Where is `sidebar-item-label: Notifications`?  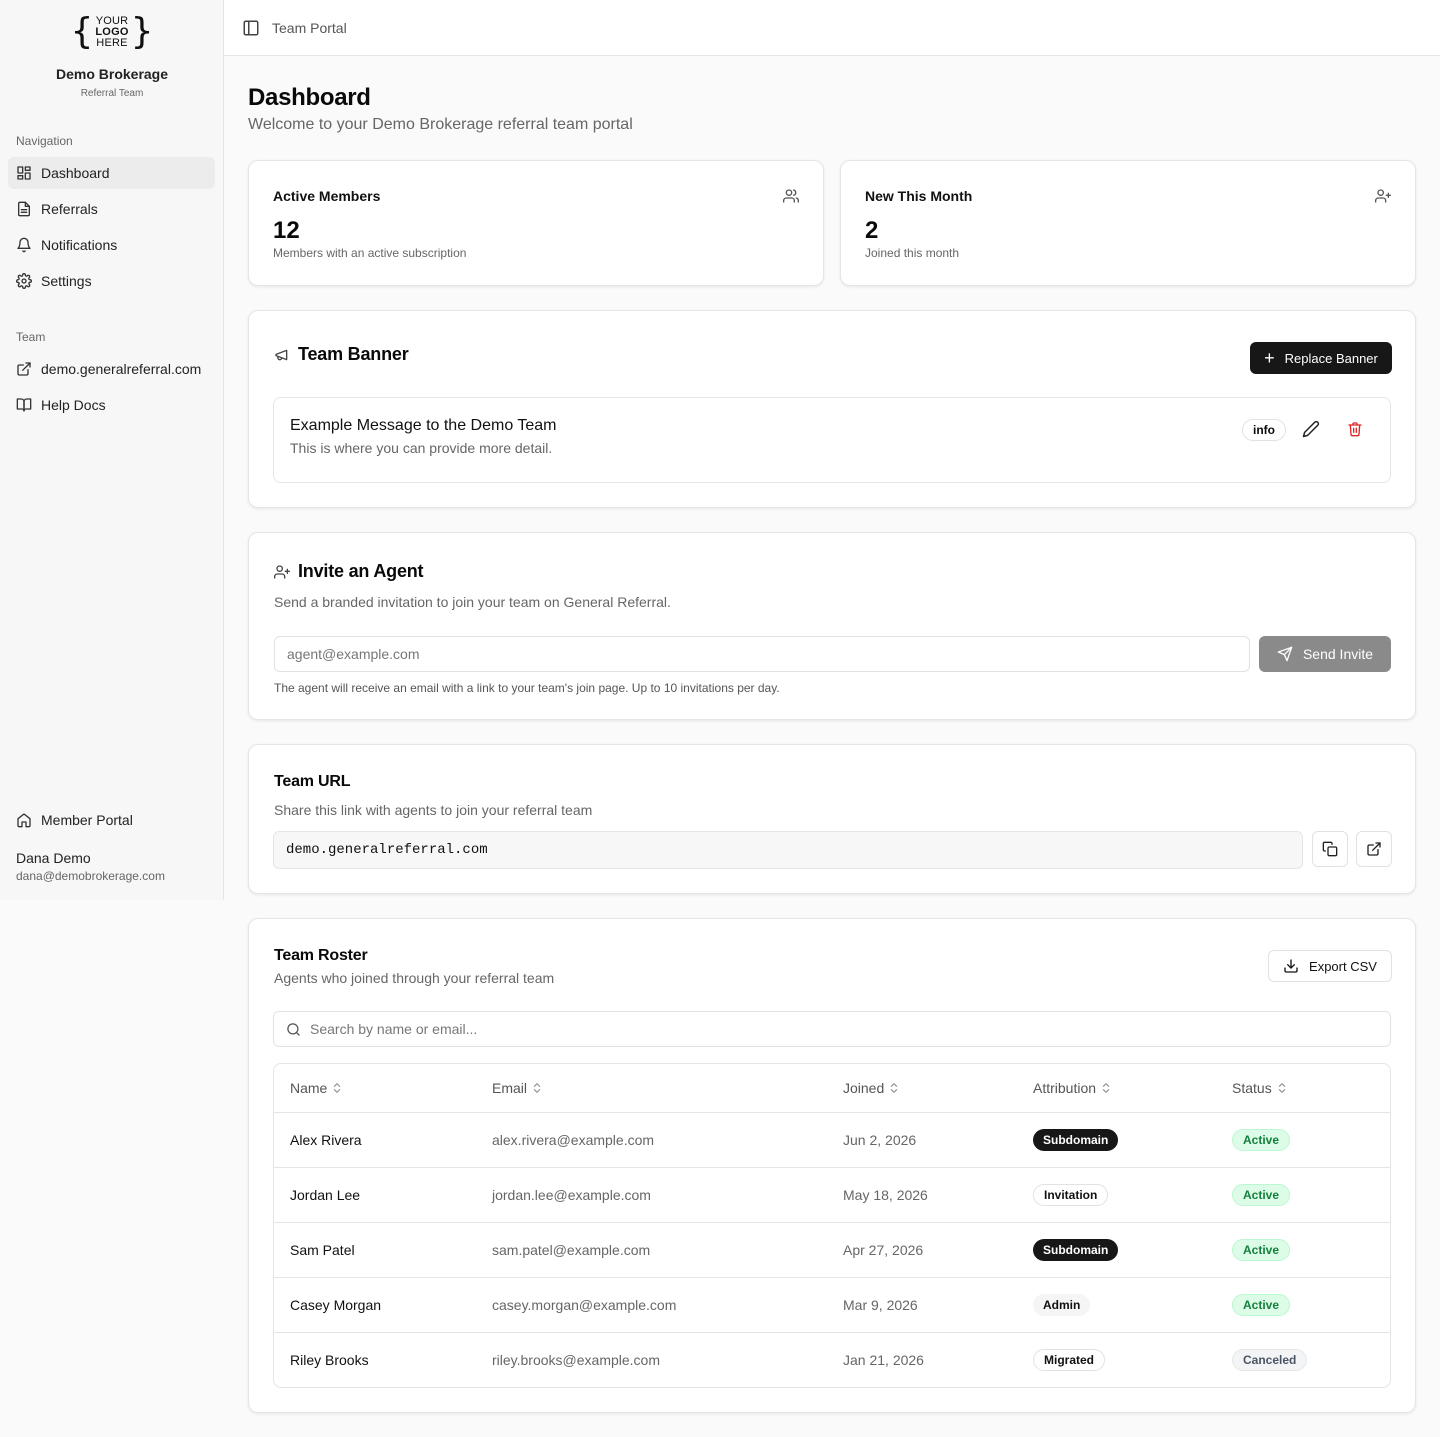
sidebar-item-label: Notifications is located at coordinates (79, 245).